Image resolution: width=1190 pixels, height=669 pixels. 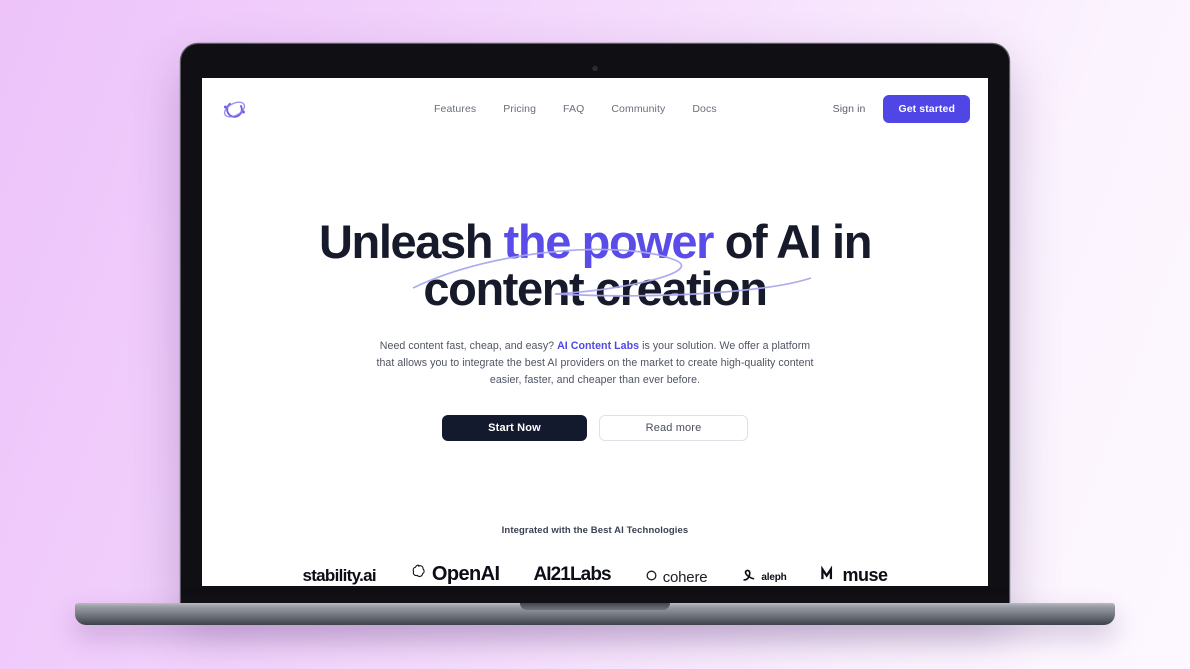 I want to click on partner-label-ai21labs: AI21Labs, so click(x=572, y=574).